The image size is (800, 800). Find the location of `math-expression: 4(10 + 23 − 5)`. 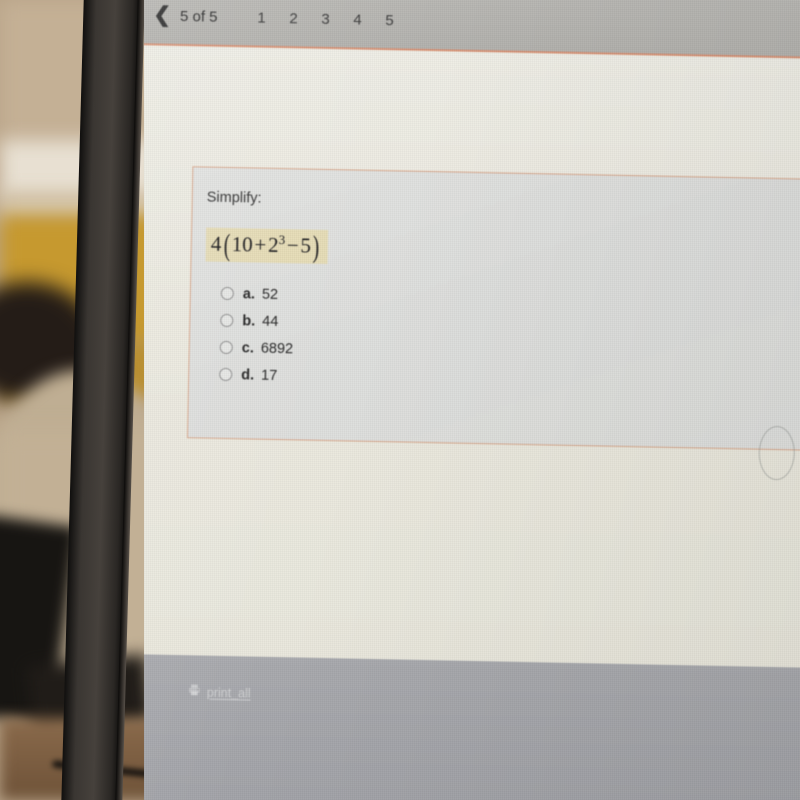

math-expression: 4(10 + 23 − 5) is located at coordinates (266, 245).